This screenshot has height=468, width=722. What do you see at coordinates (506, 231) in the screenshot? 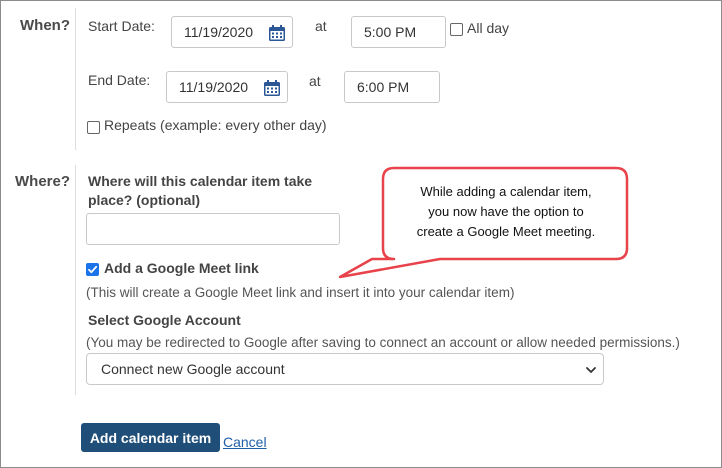
I see `callout-line3: create a Google Meet meeting.` at bounding box center [506, 231].